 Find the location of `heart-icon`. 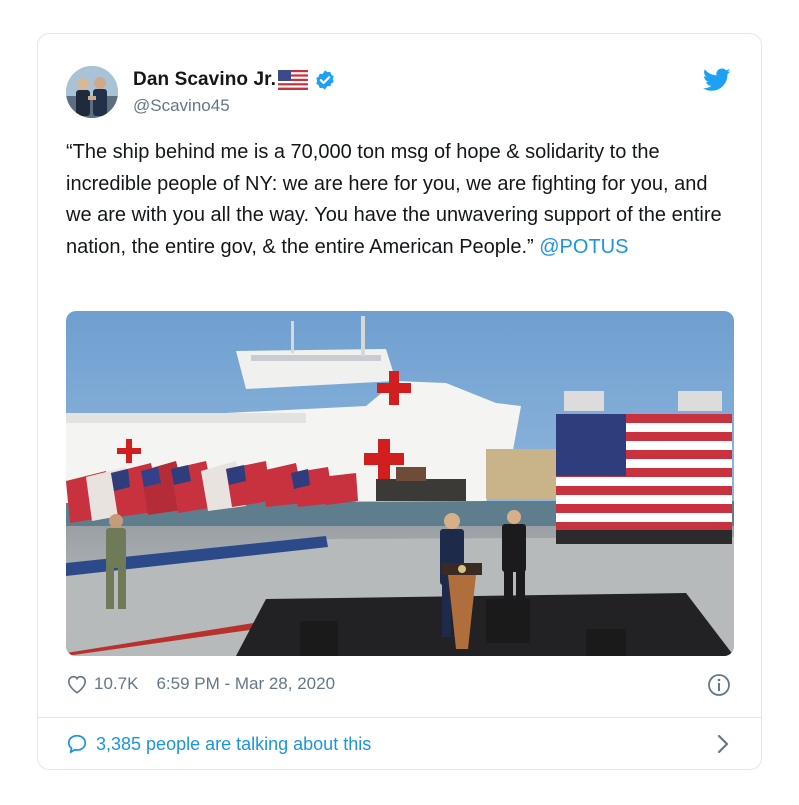

heart-icon is located at coordinates (77, 684).